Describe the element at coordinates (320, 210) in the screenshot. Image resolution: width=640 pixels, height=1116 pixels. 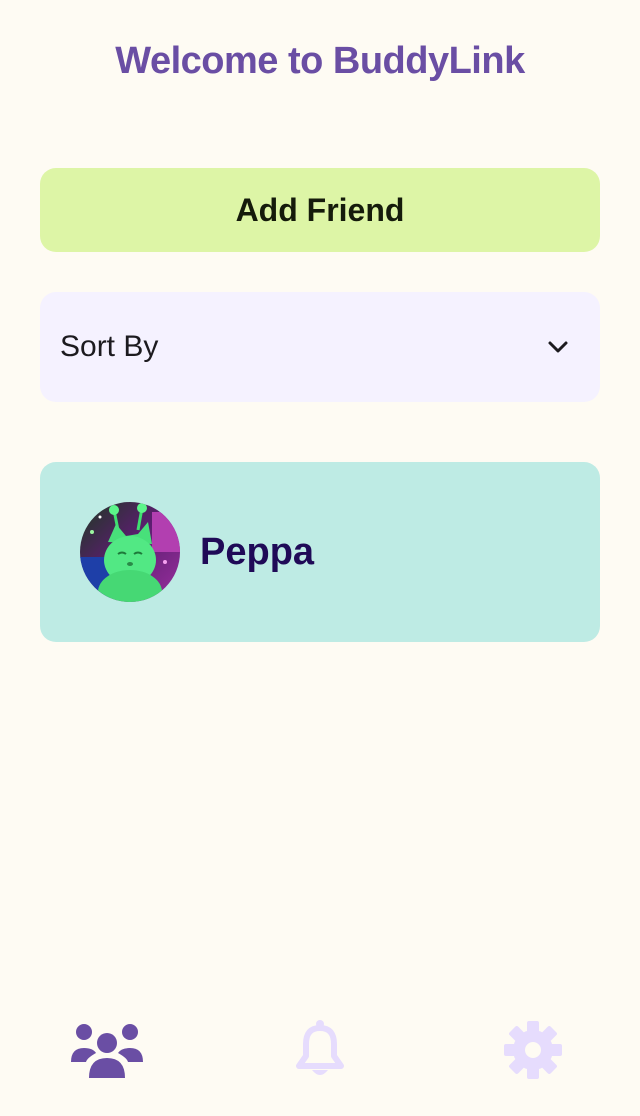
I see `add-friend-button: Add Friend` at that location.